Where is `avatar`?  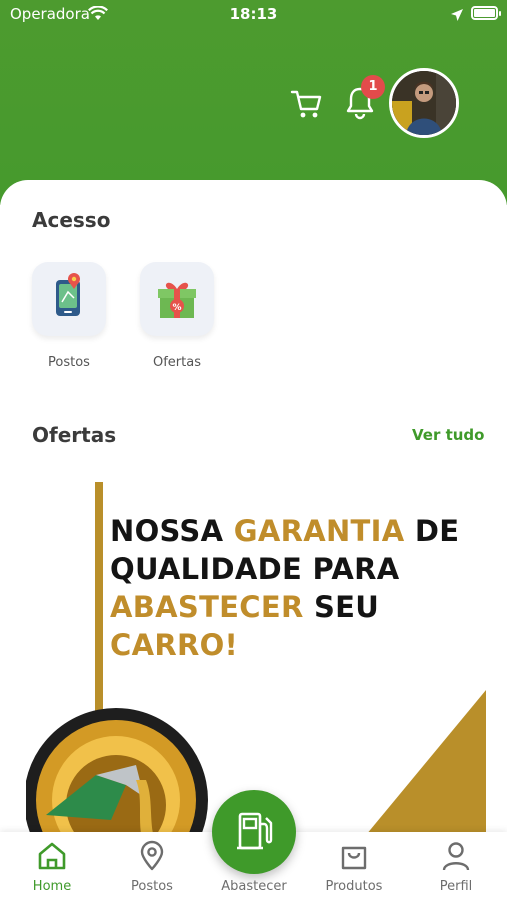 avatar is located at coordinates (424, 103).